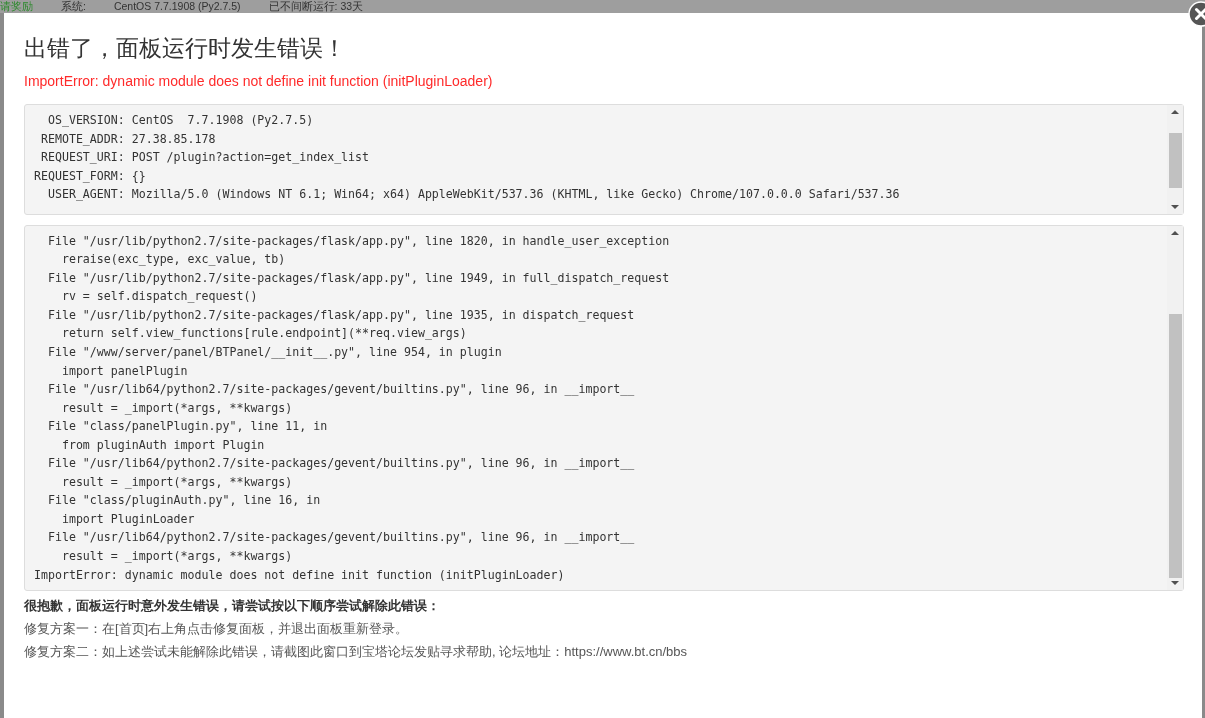  What do you see at coordinates (316, 6) in the screenshot?
I see `status-text: 已不间断运行: 33天` at bounding box center [316, 6].